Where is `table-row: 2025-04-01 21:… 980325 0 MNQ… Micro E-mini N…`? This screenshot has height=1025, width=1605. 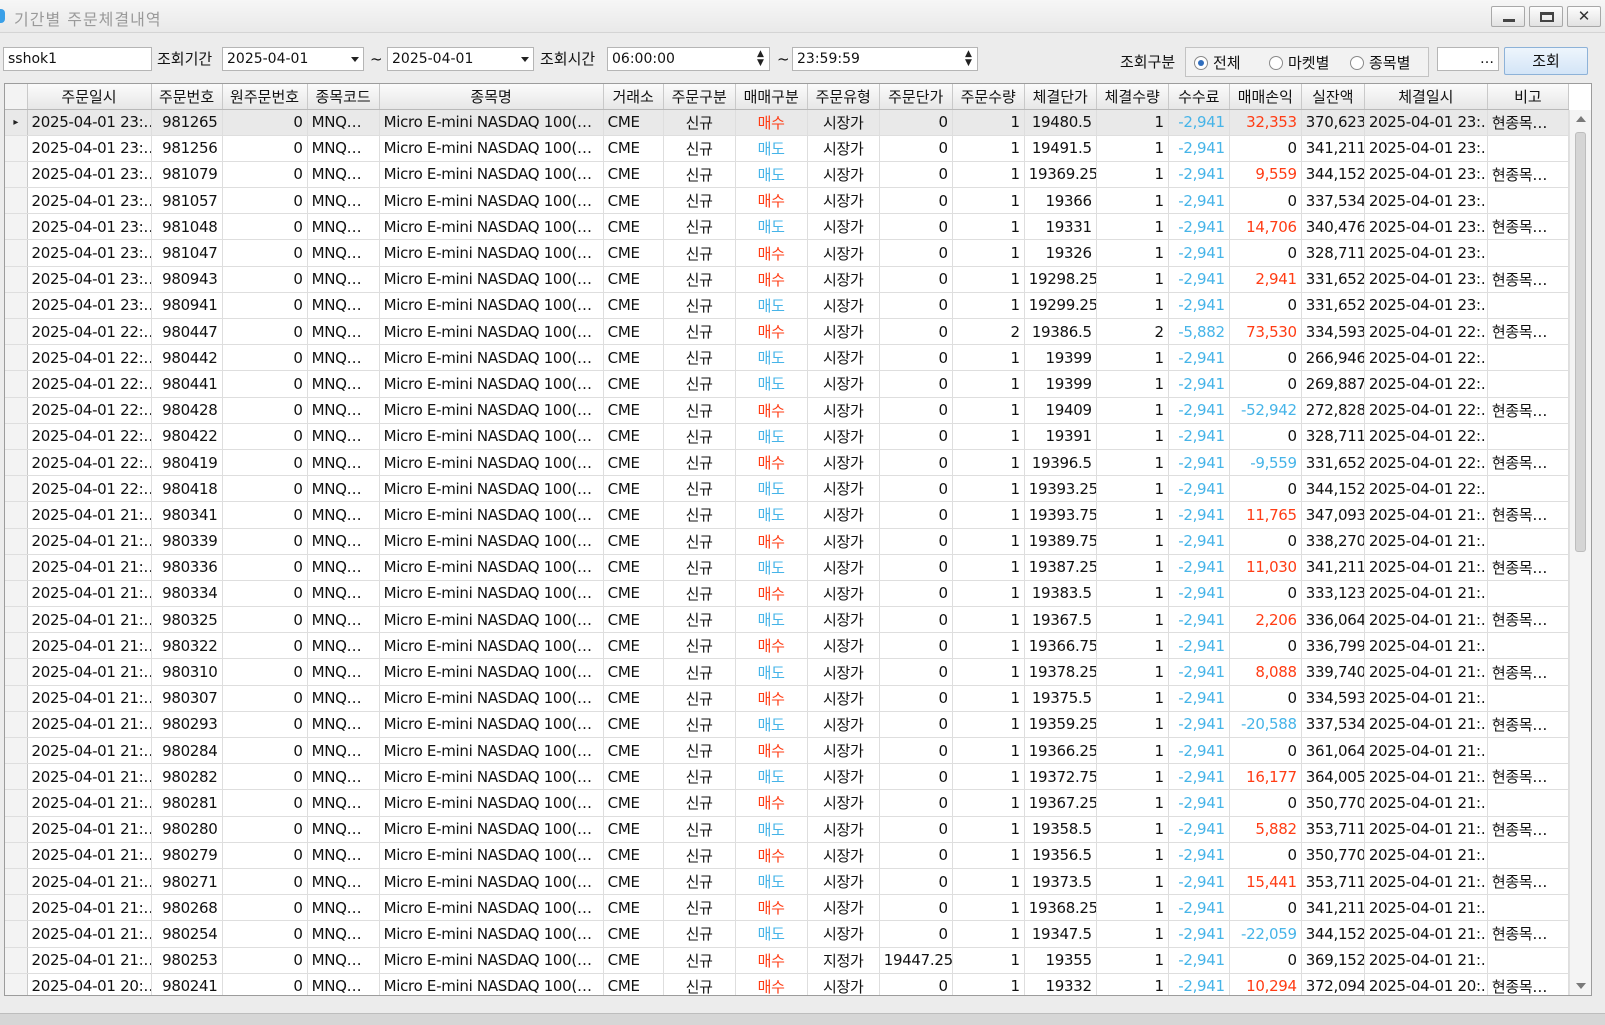 table-row: 2025-04-01 21:… 980325 0 MNQ… Micro E-mini N… is located at coordinates (787, 620).